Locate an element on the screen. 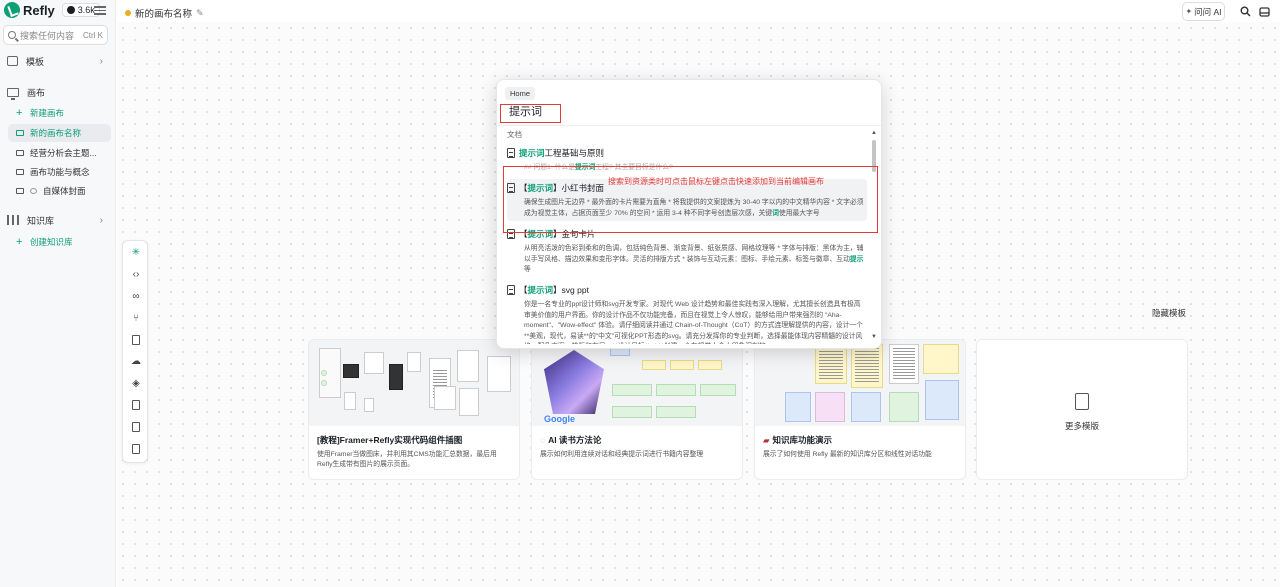 This screenshot has width=1280, height=587. canvas-toolbar: ✳ ‹› ∞ ⑂ ☁ ◈ is located at coordinates (135, 351).